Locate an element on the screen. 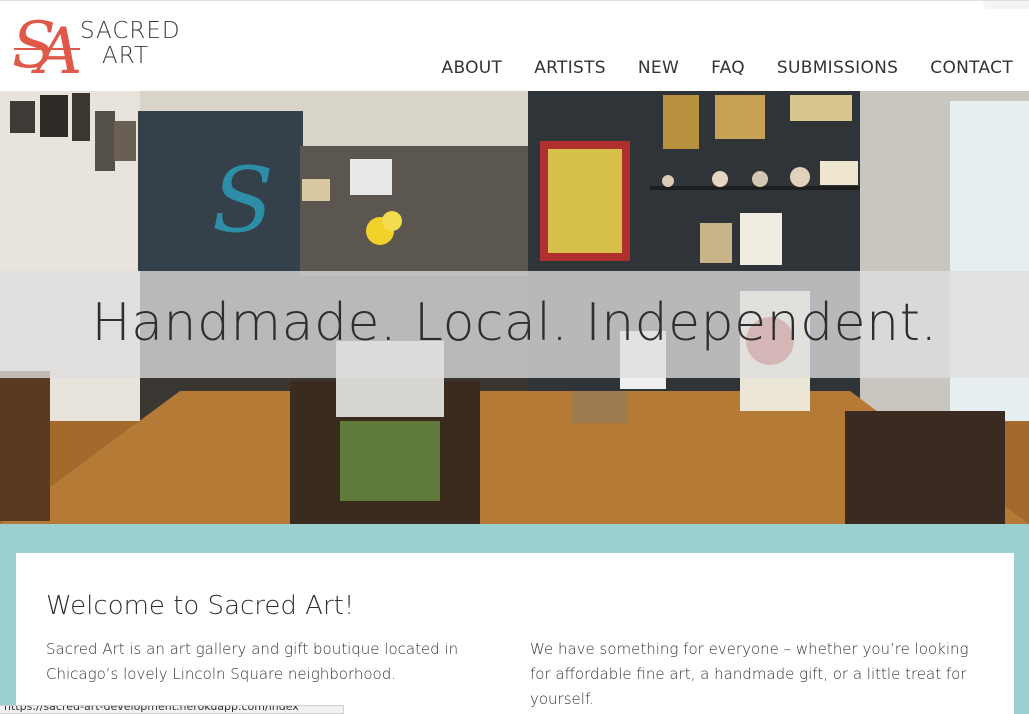 The image size is (1029, 714). svg-text: S is located at coordinates (243, 200).